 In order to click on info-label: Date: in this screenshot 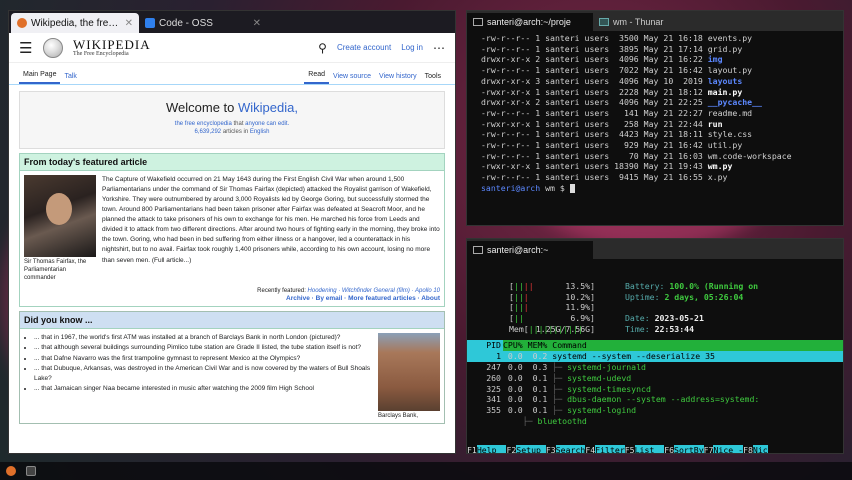, I will do `click(640, 318)`.